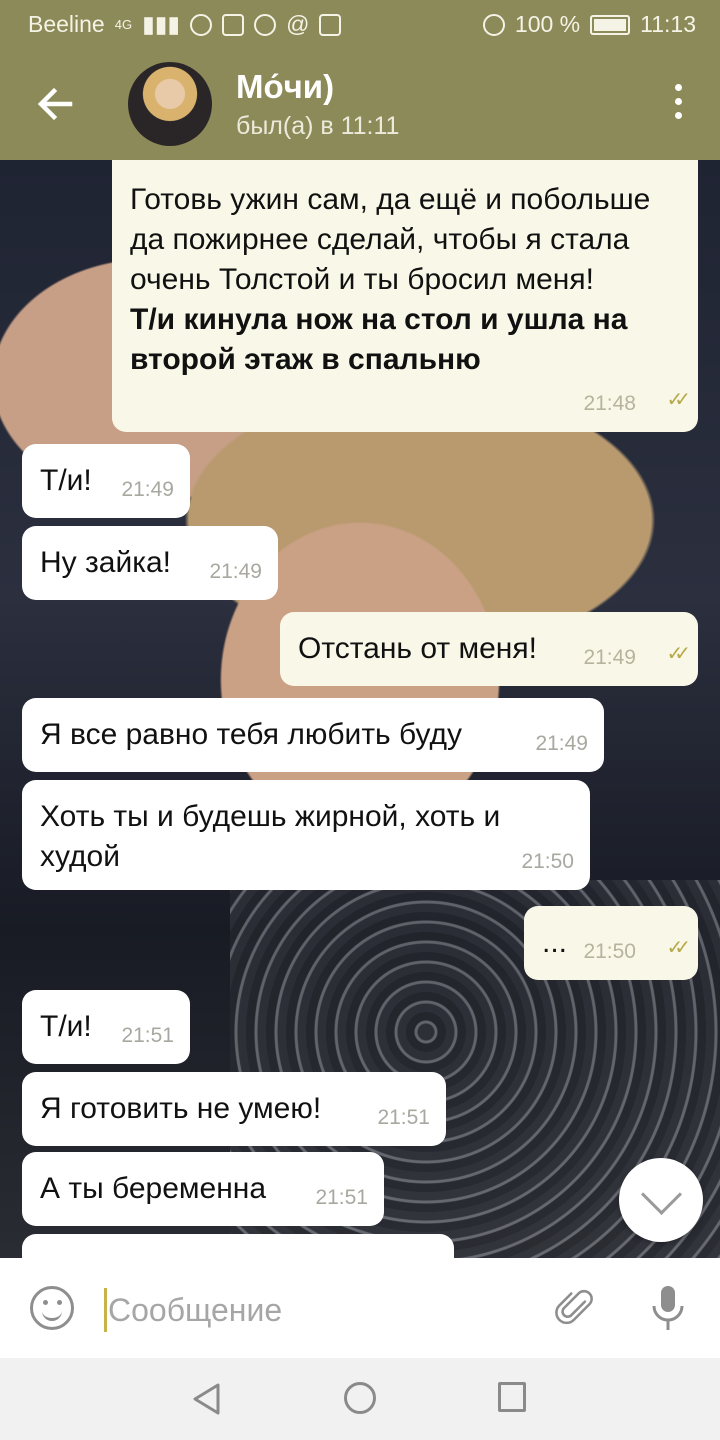 The image size is (720, 1440). Describe the element at coordinates (150, 563) in the screenshot. I see `message-in: Ну зайка! 21:49` at that location.